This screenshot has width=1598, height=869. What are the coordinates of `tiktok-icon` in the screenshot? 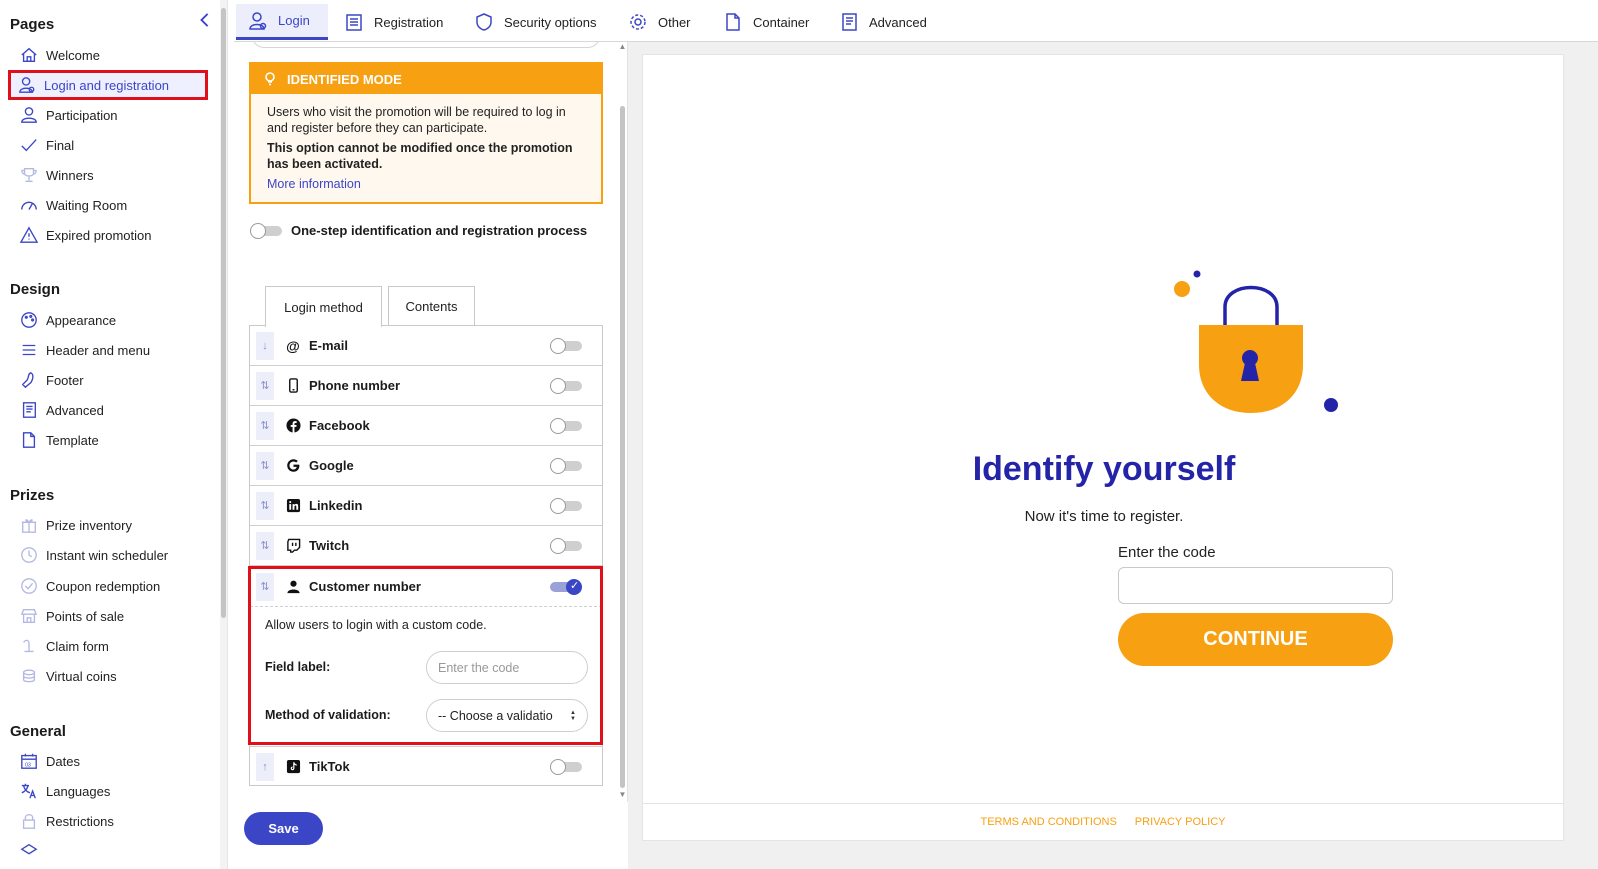 It's located at (293, 767).